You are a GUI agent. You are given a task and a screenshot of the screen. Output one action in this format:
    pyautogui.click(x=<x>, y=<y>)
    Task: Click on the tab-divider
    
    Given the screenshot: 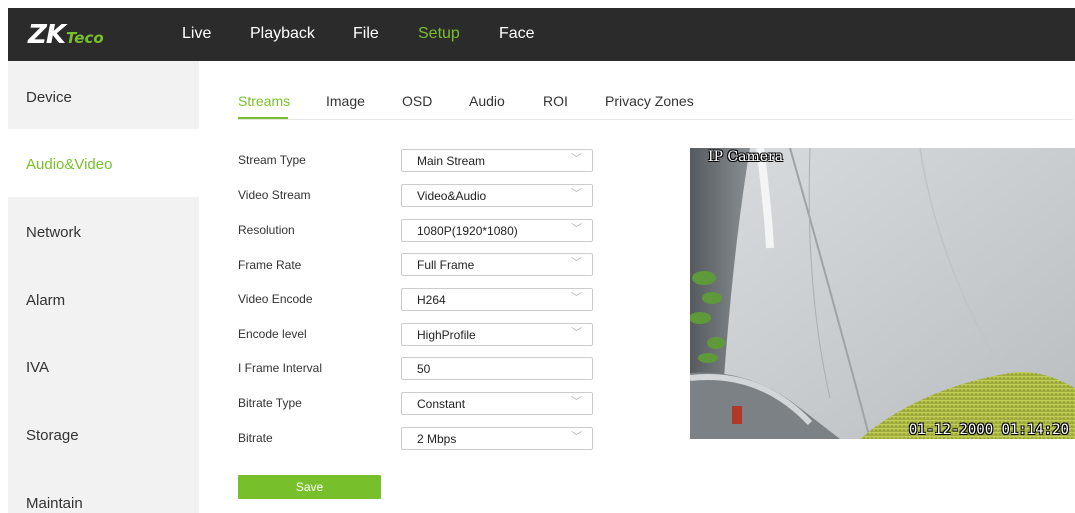 What is the action you would take?
    pyautogui.click(x=655, y=119)
    